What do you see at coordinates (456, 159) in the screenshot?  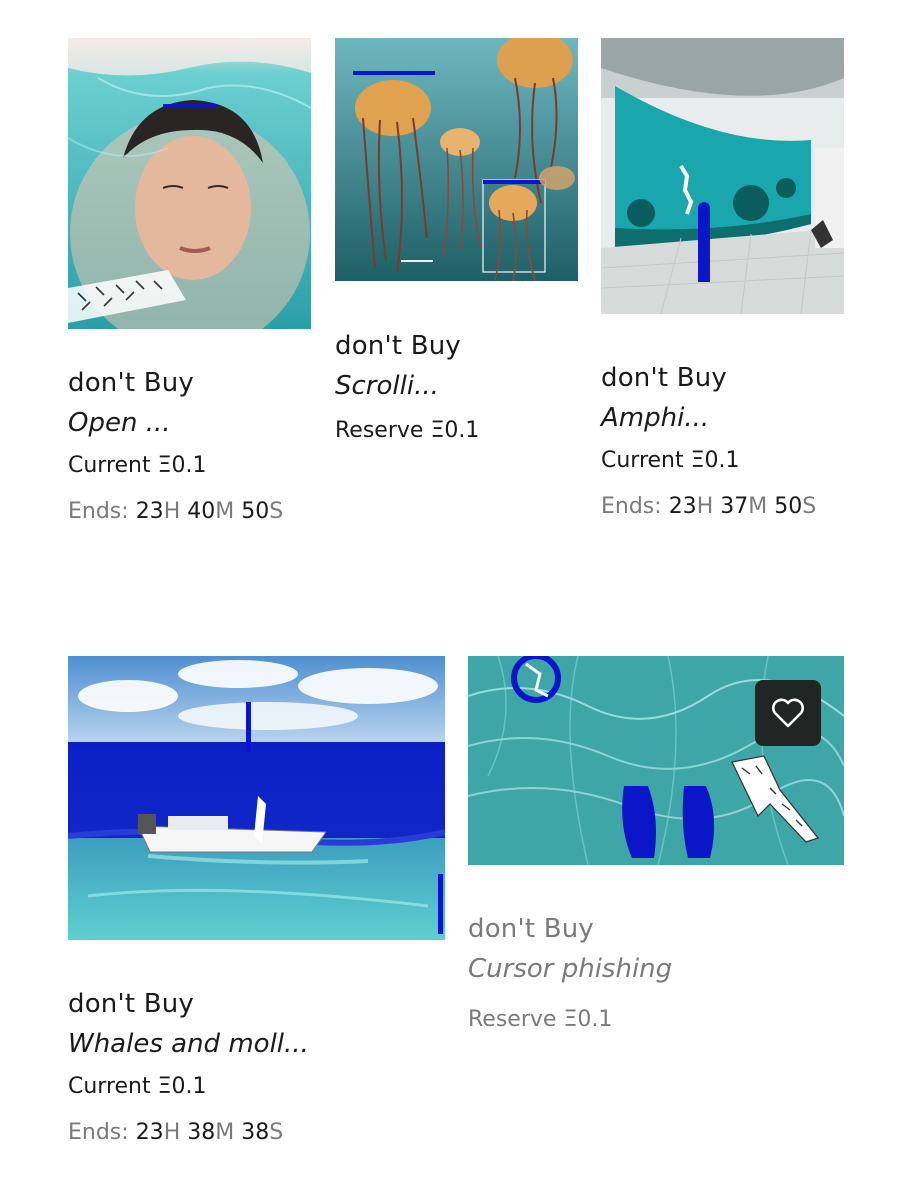 I see `artwork-image-jellyfish` at bounding box center [456, 159].